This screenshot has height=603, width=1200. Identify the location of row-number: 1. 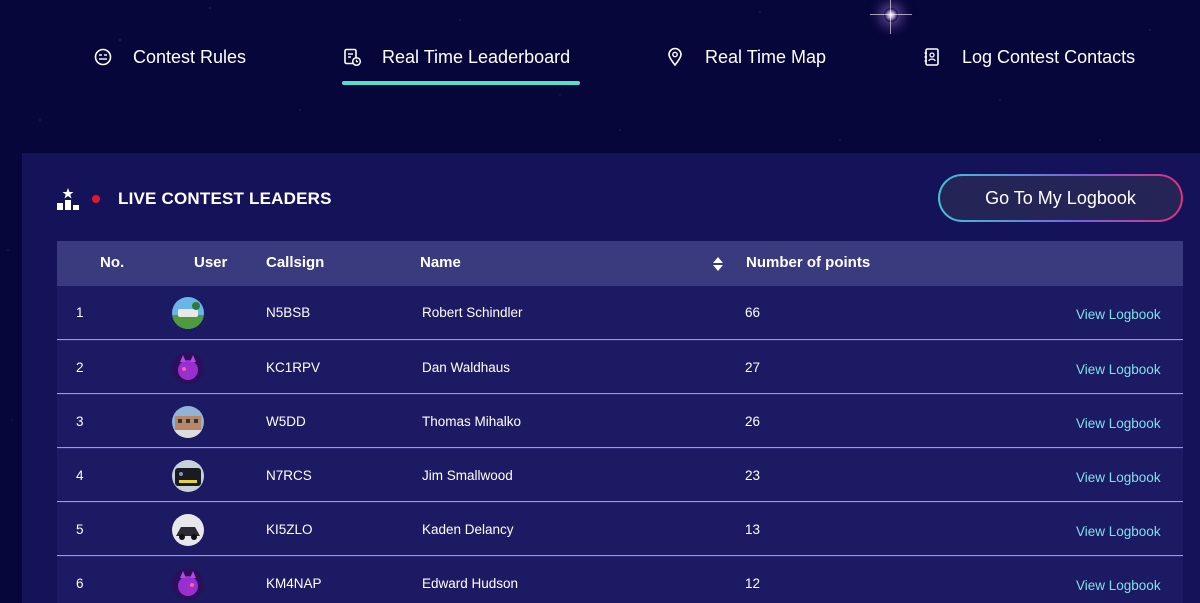
(80, 312).